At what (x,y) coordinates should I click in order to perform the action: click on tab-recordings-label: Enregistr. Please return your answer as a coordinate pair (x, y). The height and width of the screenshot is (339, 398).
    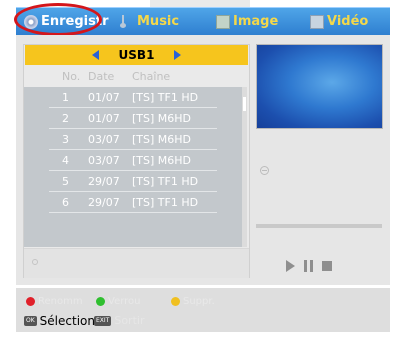
    Looking at the image, I should click on (75, 21).